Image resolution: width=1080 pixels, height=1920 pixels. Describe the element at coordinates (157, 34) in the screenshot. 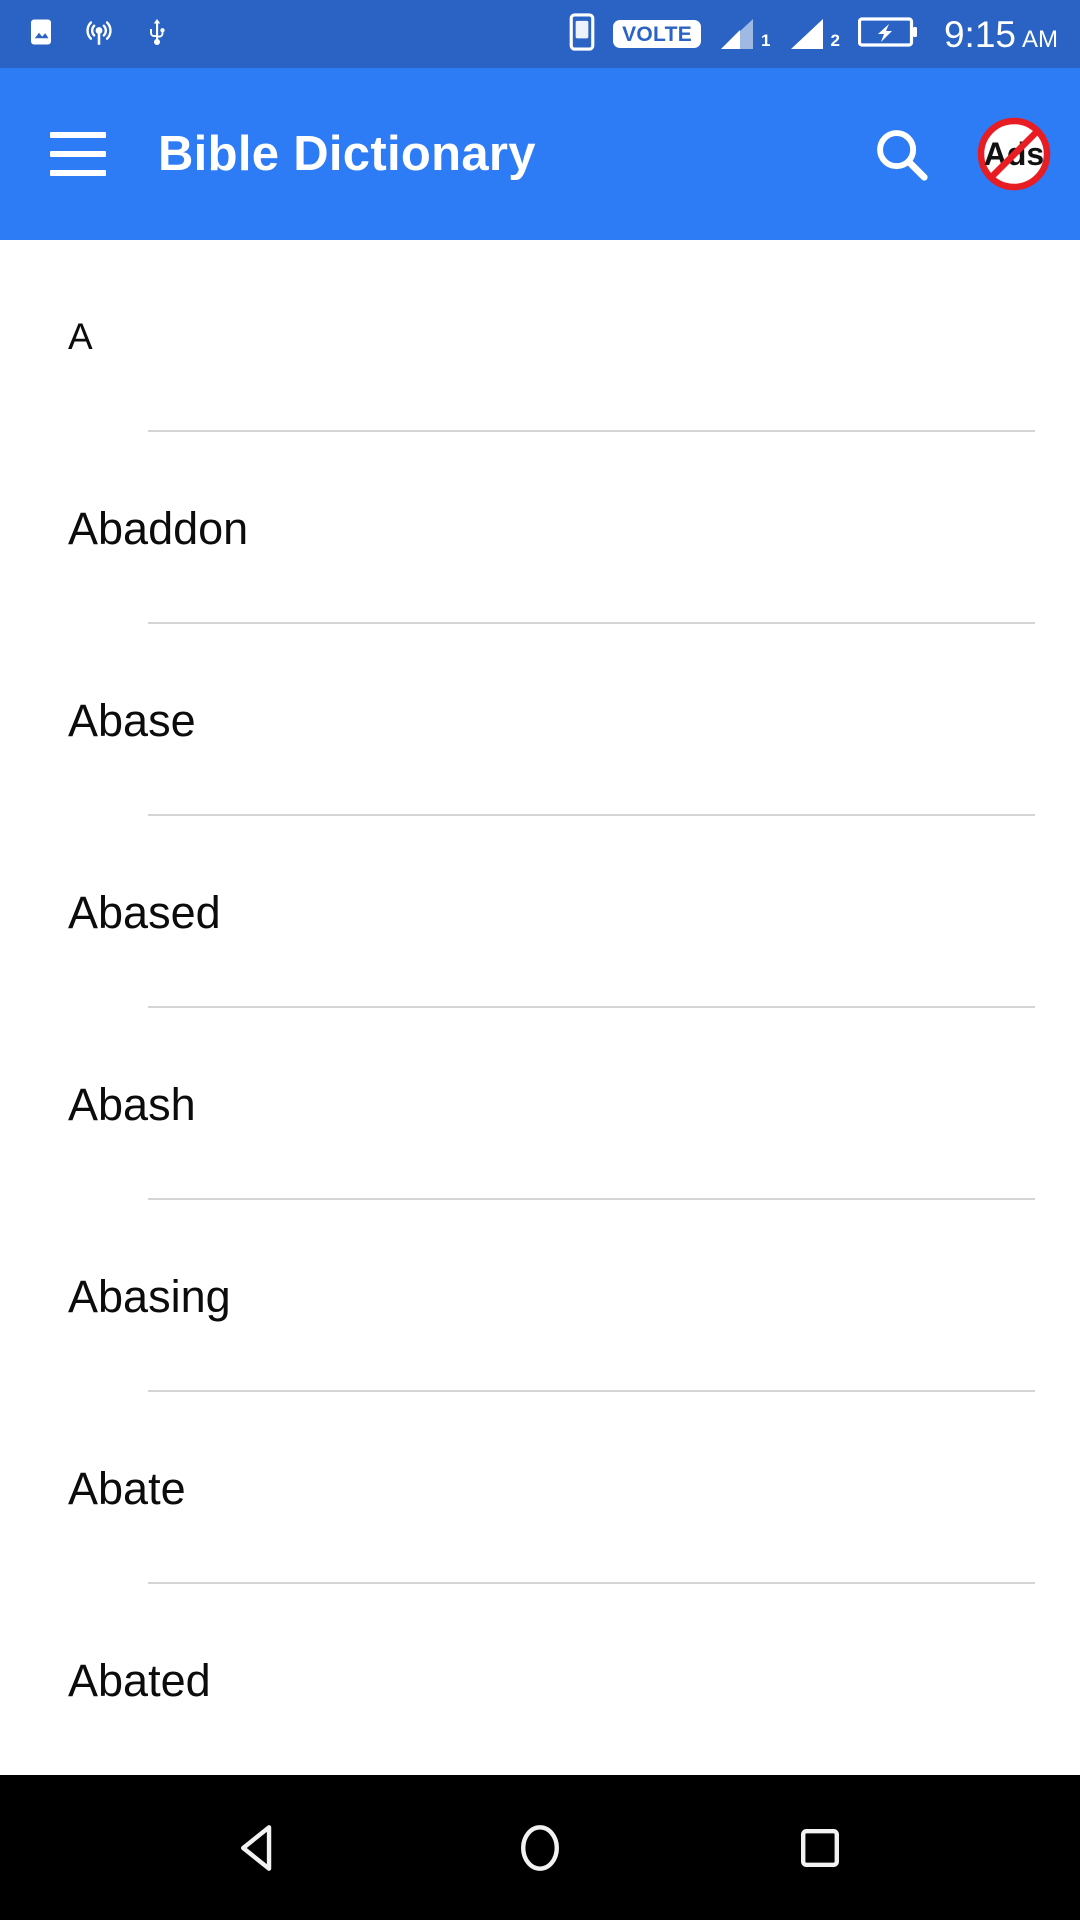

I see `usb-icon` at that location.